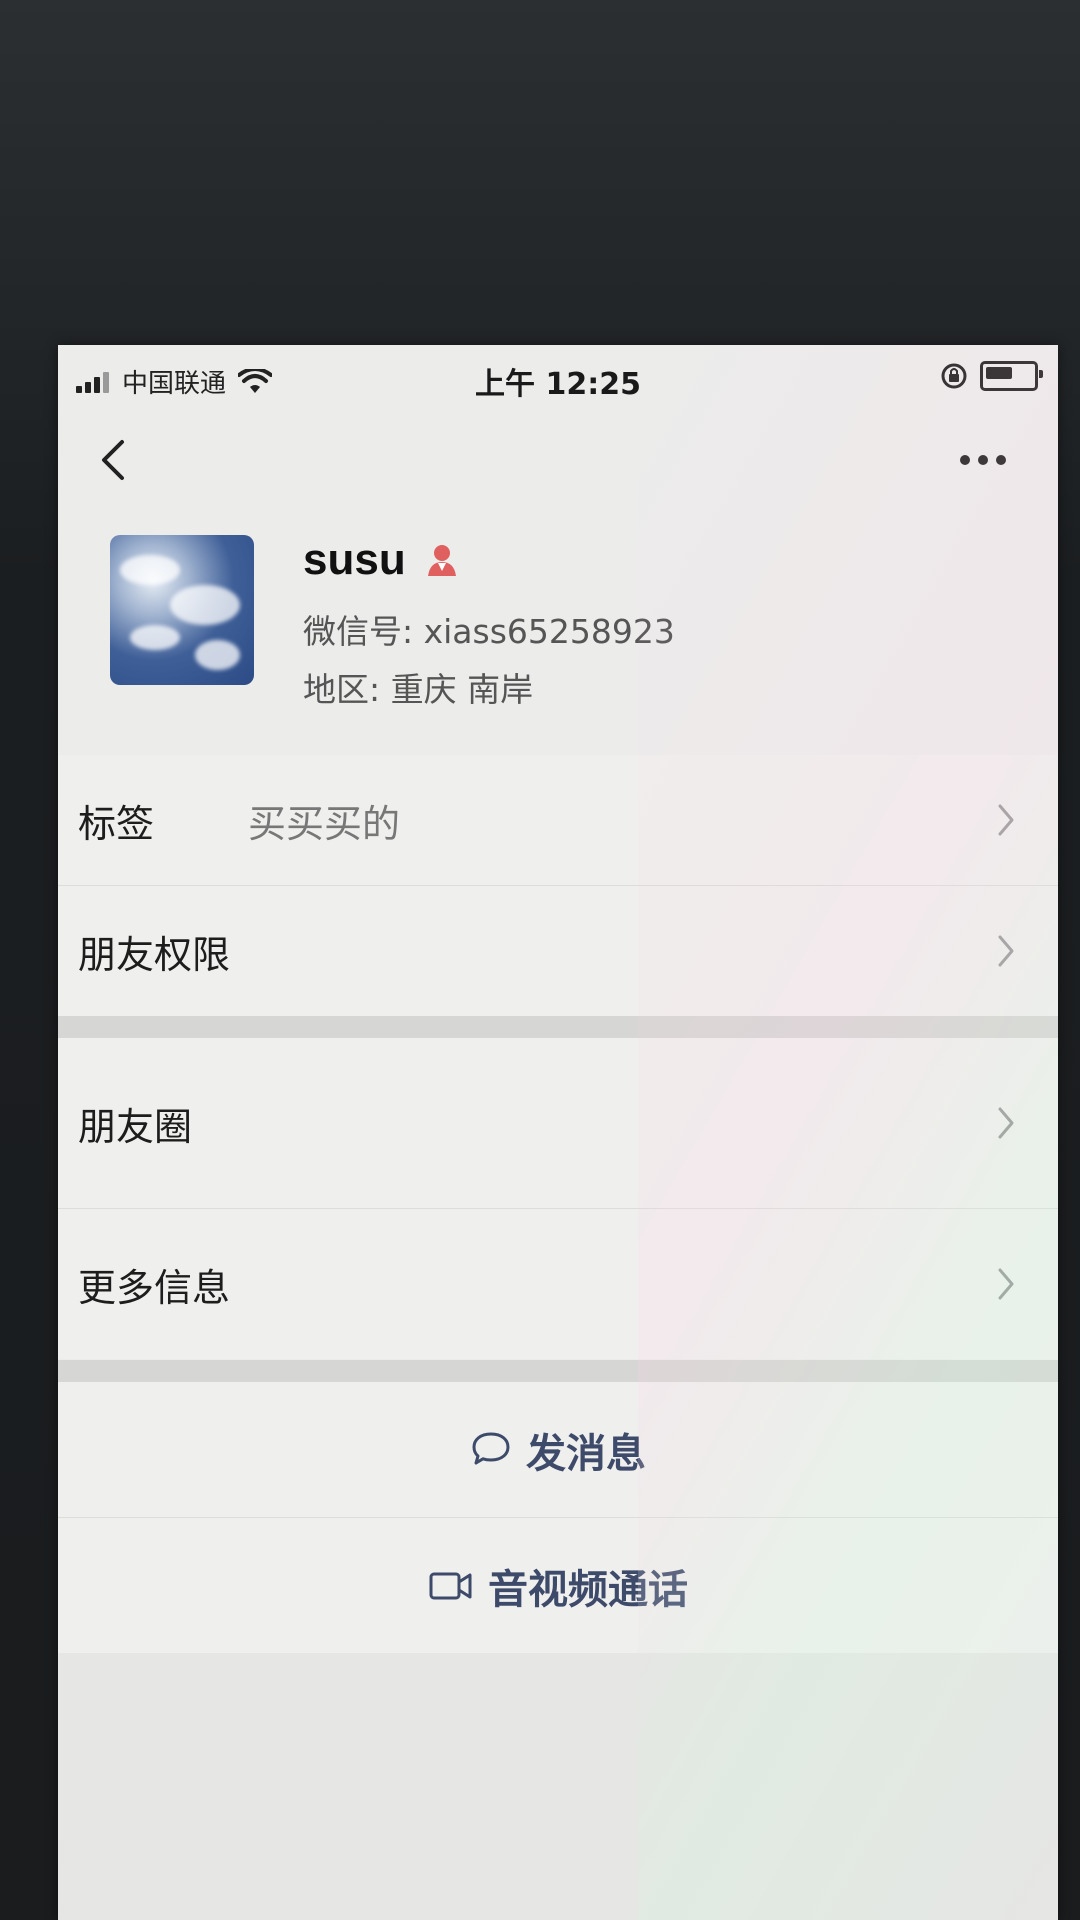 This screenshot has width=1080, height=1920. Describe the element at coordinates (558, 1786) in the screenshot. I see `bottom-area` at that location.